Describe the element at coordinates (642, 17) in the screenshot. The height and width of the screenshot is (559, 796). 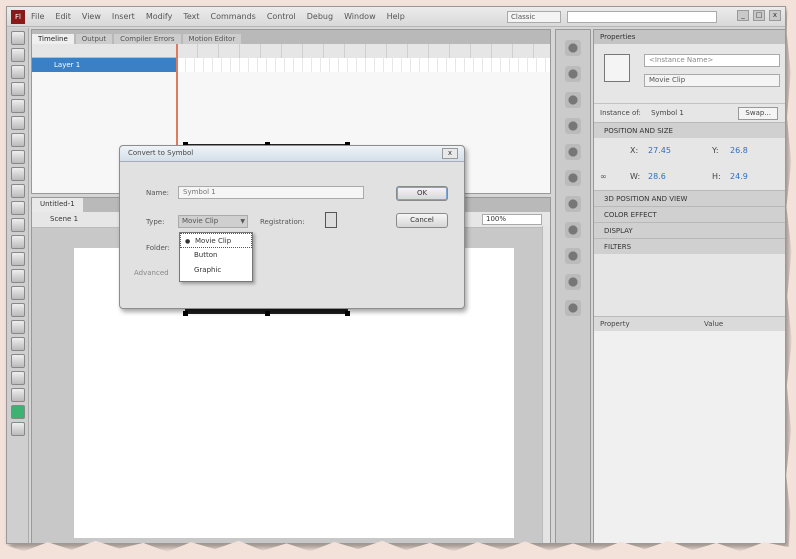
I see `search-input` at that location.